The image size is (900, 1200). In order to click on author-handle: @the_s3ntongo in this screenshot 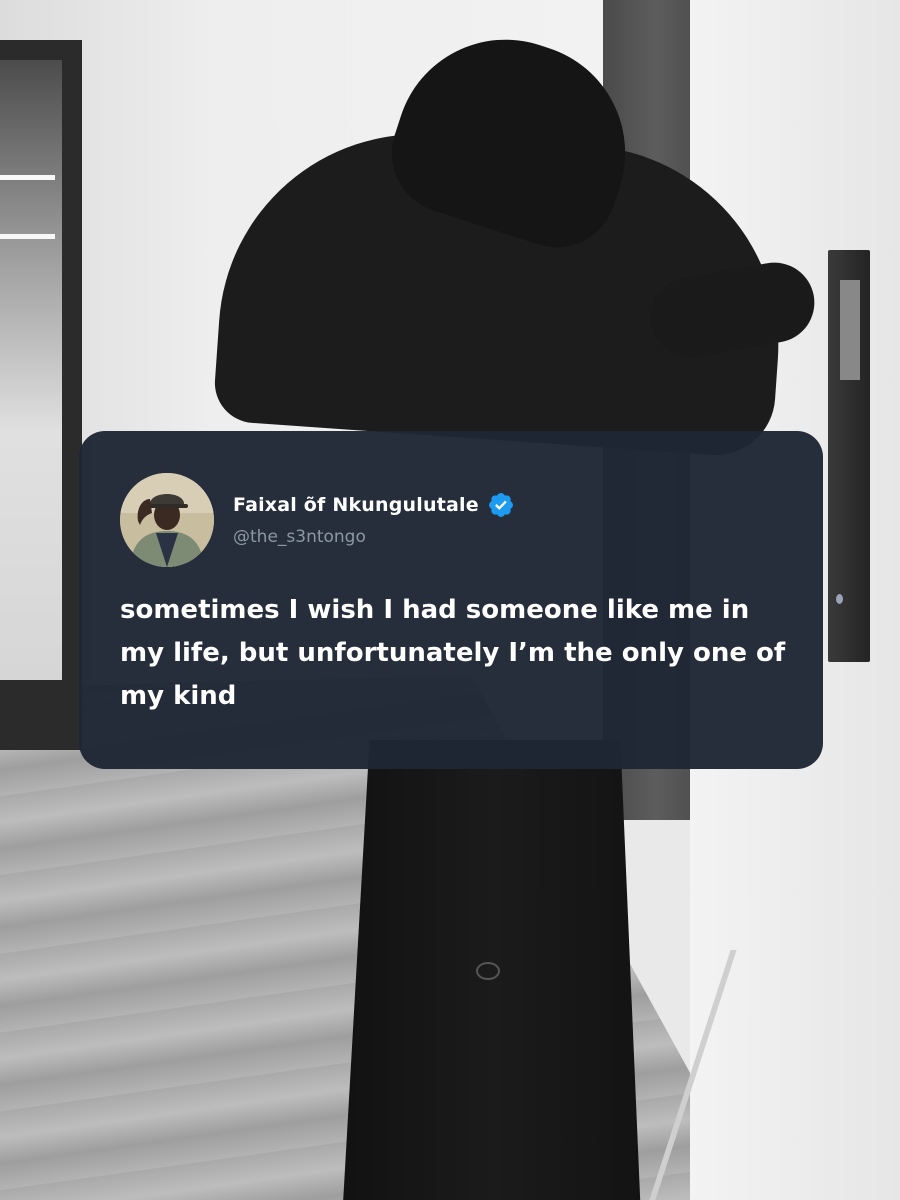, I will do `click(299, 537)`.